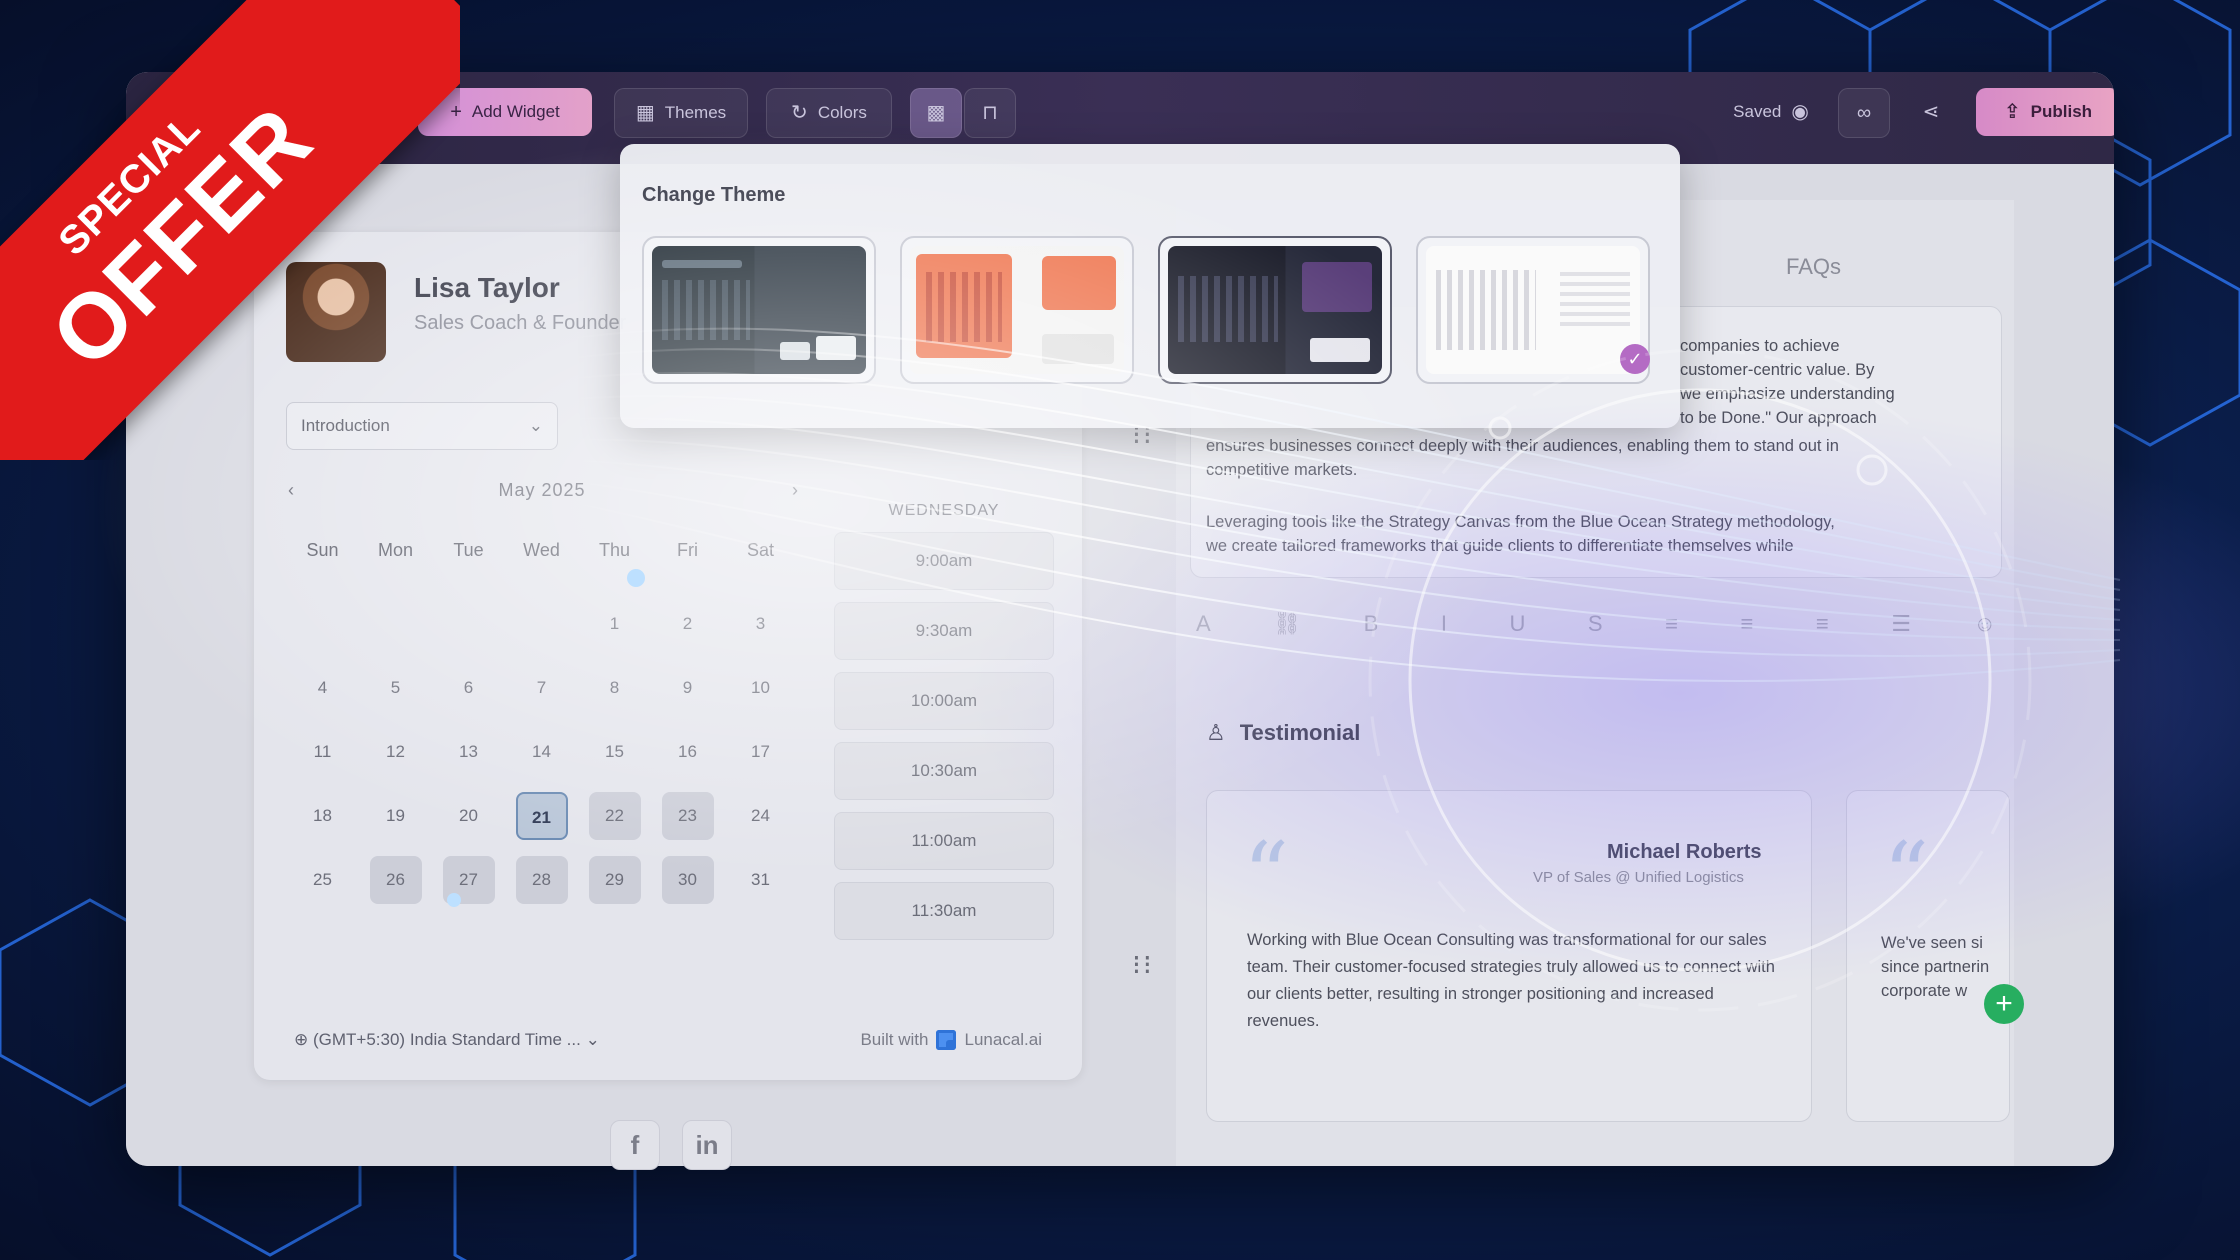 The width and height of the screenshot is (2240, 1260). I want to click on calendar-week: 11 12 13 14 15 16 17, so click(542, 752).